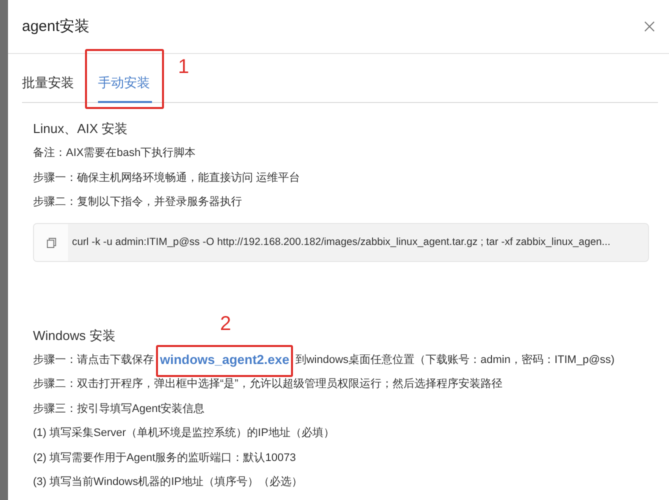 The image size is (669, 500). Describe the element at coordinates (225, 359) in the screenshot. I see `download-link: windows_agent2.exe` at that location.